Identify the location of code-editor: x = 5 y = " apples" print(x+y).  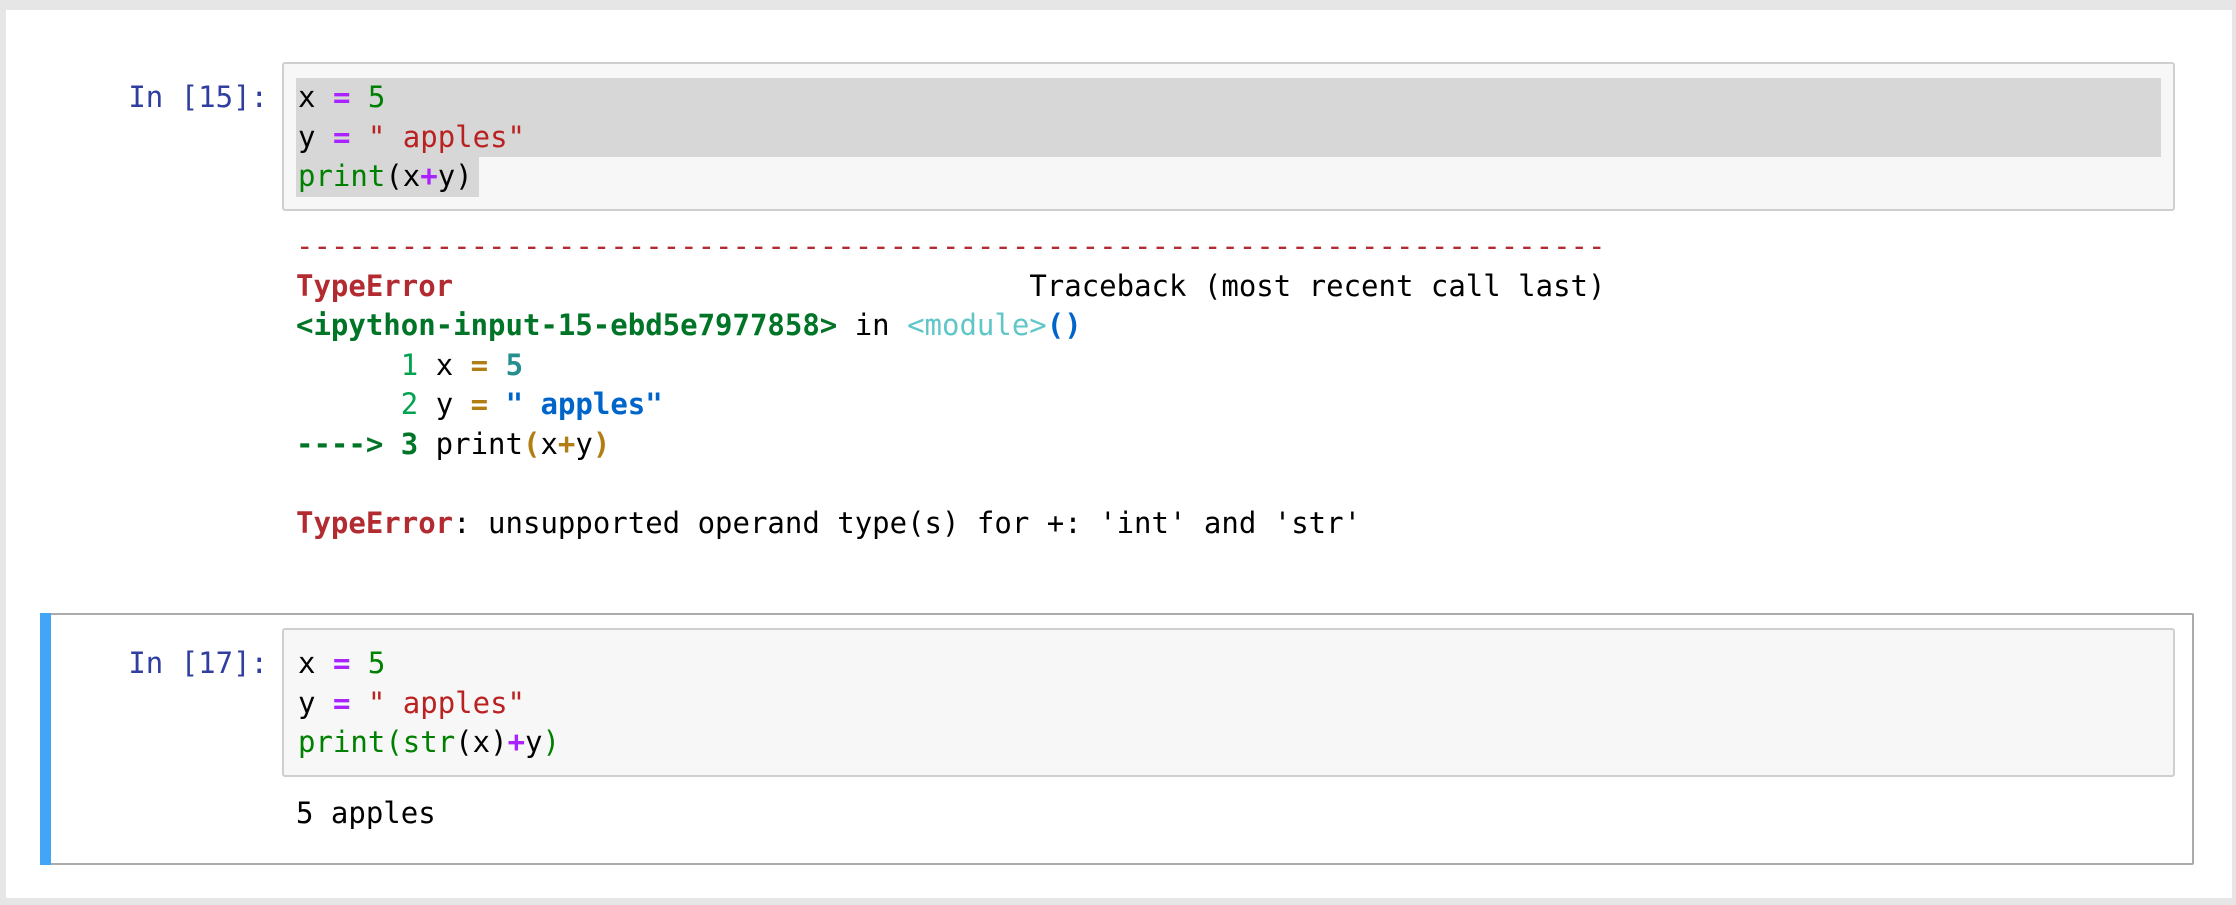
(411, 137).